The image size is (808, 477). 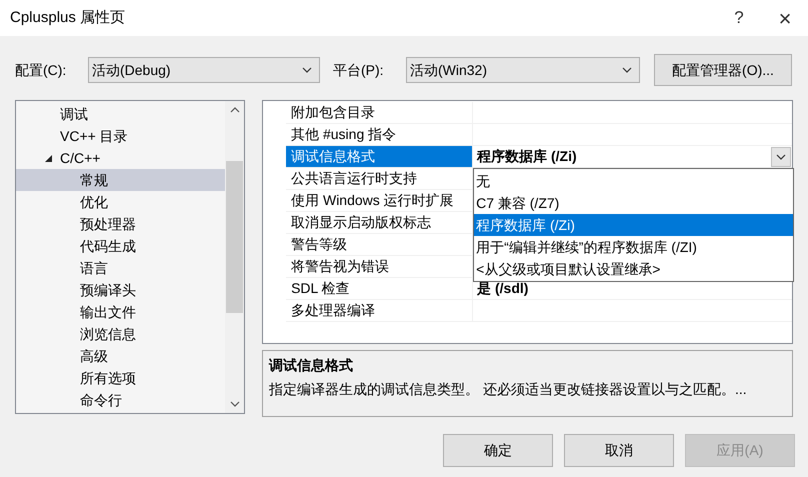 What do you see at coordinates (235, 110) in the screenshot?
I see `chevron-up-icon` at bounding box center [235, 110].